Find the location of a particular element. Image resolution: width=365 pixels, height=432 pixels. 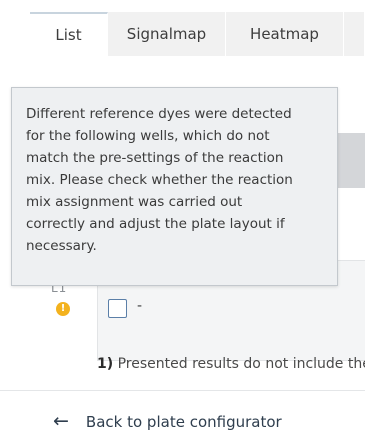

tab-list: List is located at coordinates (69, 34).